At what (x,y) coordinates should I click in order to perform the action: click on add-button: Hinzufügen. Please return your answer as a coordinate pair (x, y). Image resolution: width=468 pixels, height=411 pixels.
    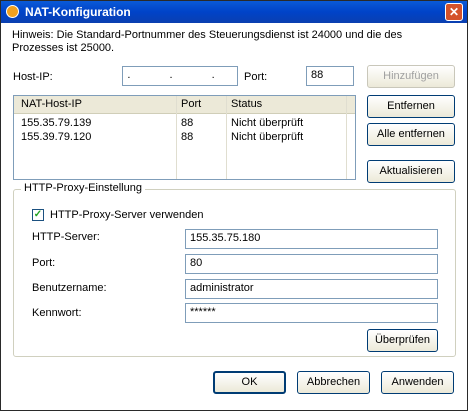
    Looking at the image, I should click on (411, 76).